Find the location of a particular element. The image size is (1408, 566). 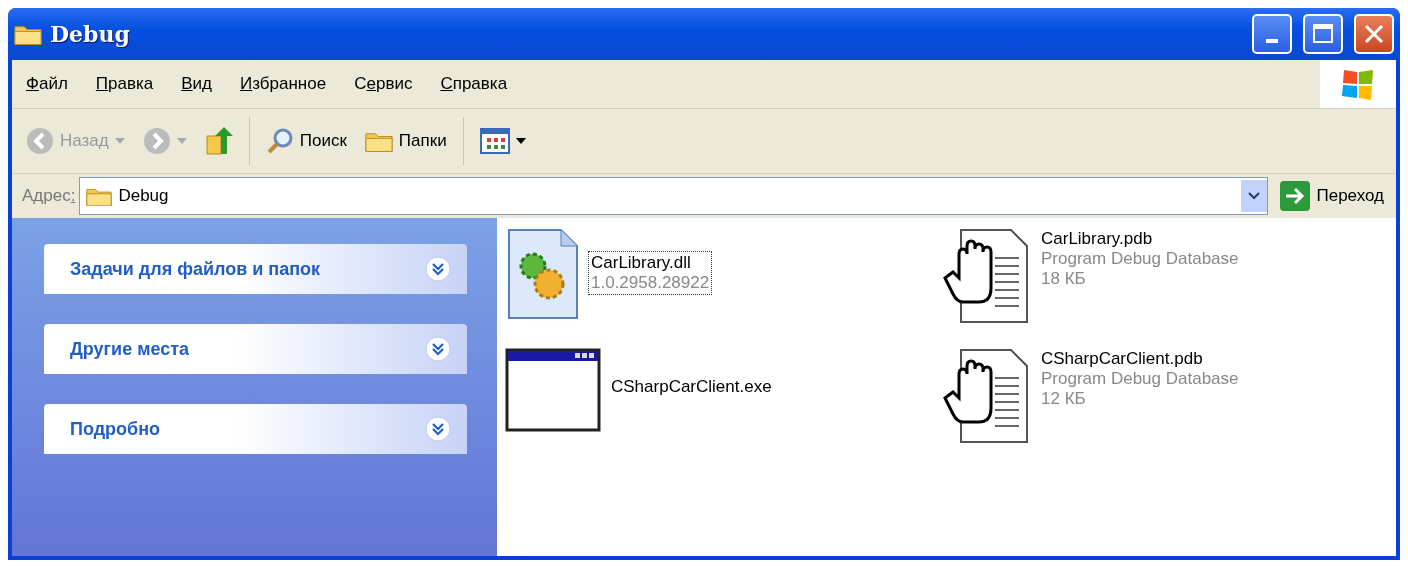

file-name: CarLibrary.dll is located at coordinates (641, 263).